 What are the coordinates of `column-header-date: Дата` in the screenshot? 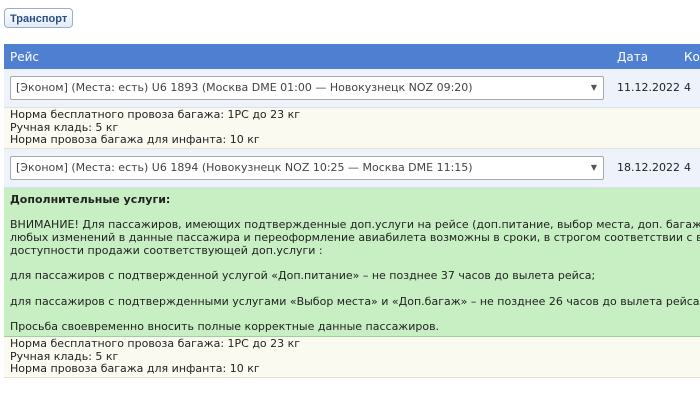 It's located at (633, 57).